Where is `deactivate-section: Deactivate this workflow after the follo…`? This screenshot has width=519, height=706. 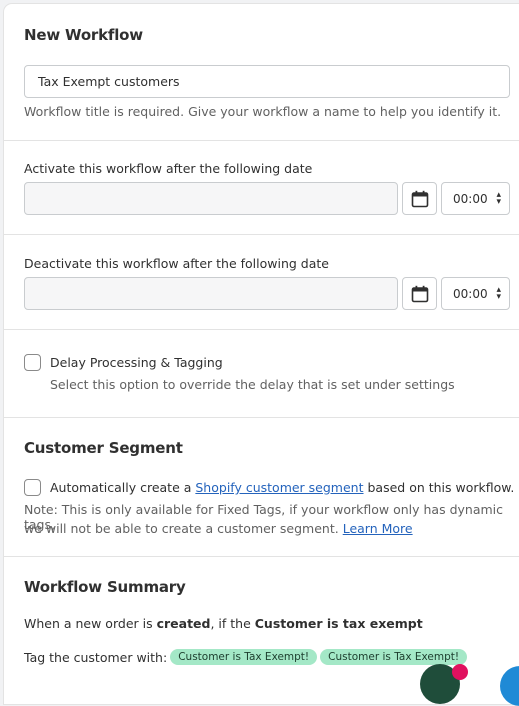
deactivate-section: Deactivate this workflow after the follo… is located at coordinates (261, 282).